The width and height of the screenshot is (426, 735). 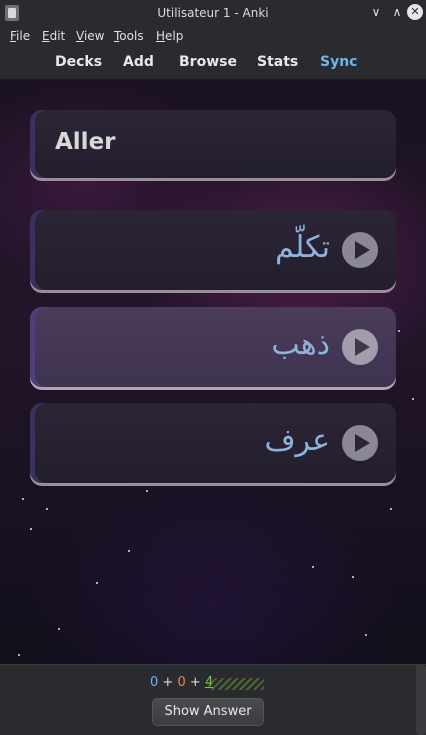 I want to click on menu-view: View, so click(x=90, y=36).